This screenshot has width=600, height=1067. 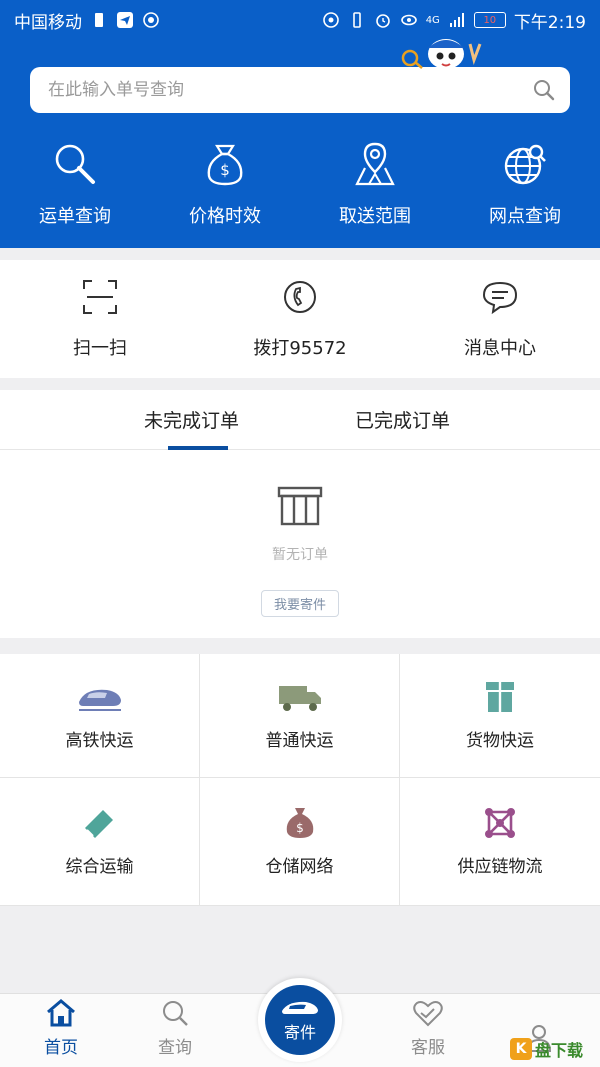 I want to click on service-label: 综合运输, so click(x=99, y=867).